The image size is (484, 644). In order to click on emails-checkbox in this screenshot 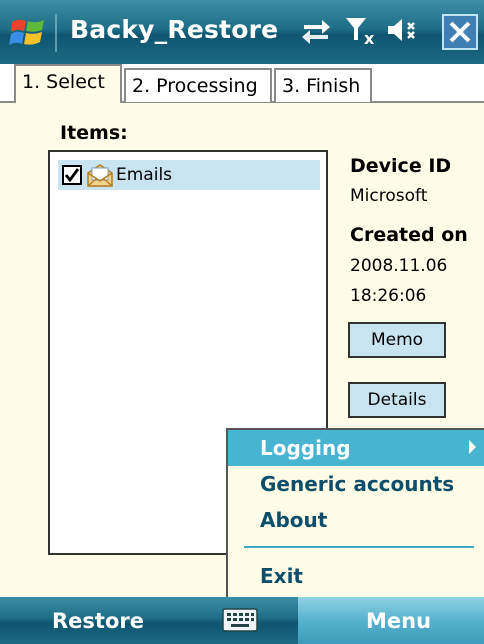, I will do `click(72, 175)`.